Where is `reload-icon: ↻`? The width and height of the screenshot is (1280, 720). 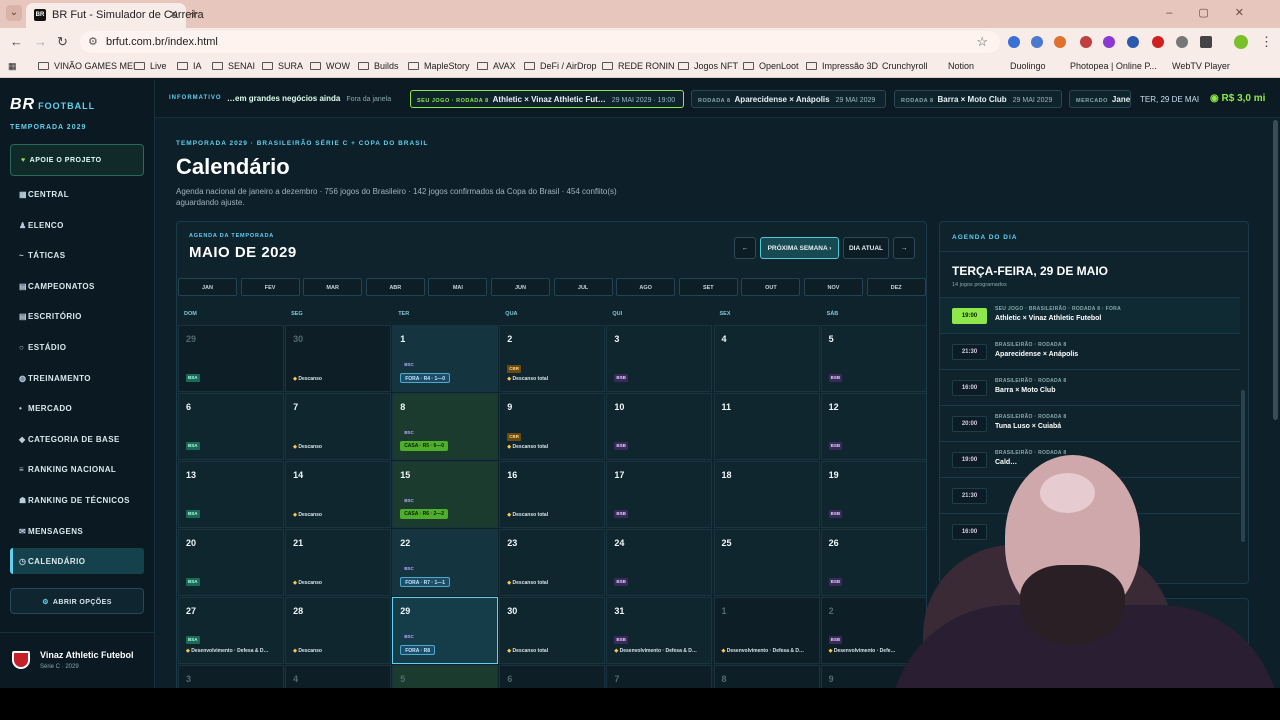
reload-icon: ↻ is located at coordinates (62, 42).